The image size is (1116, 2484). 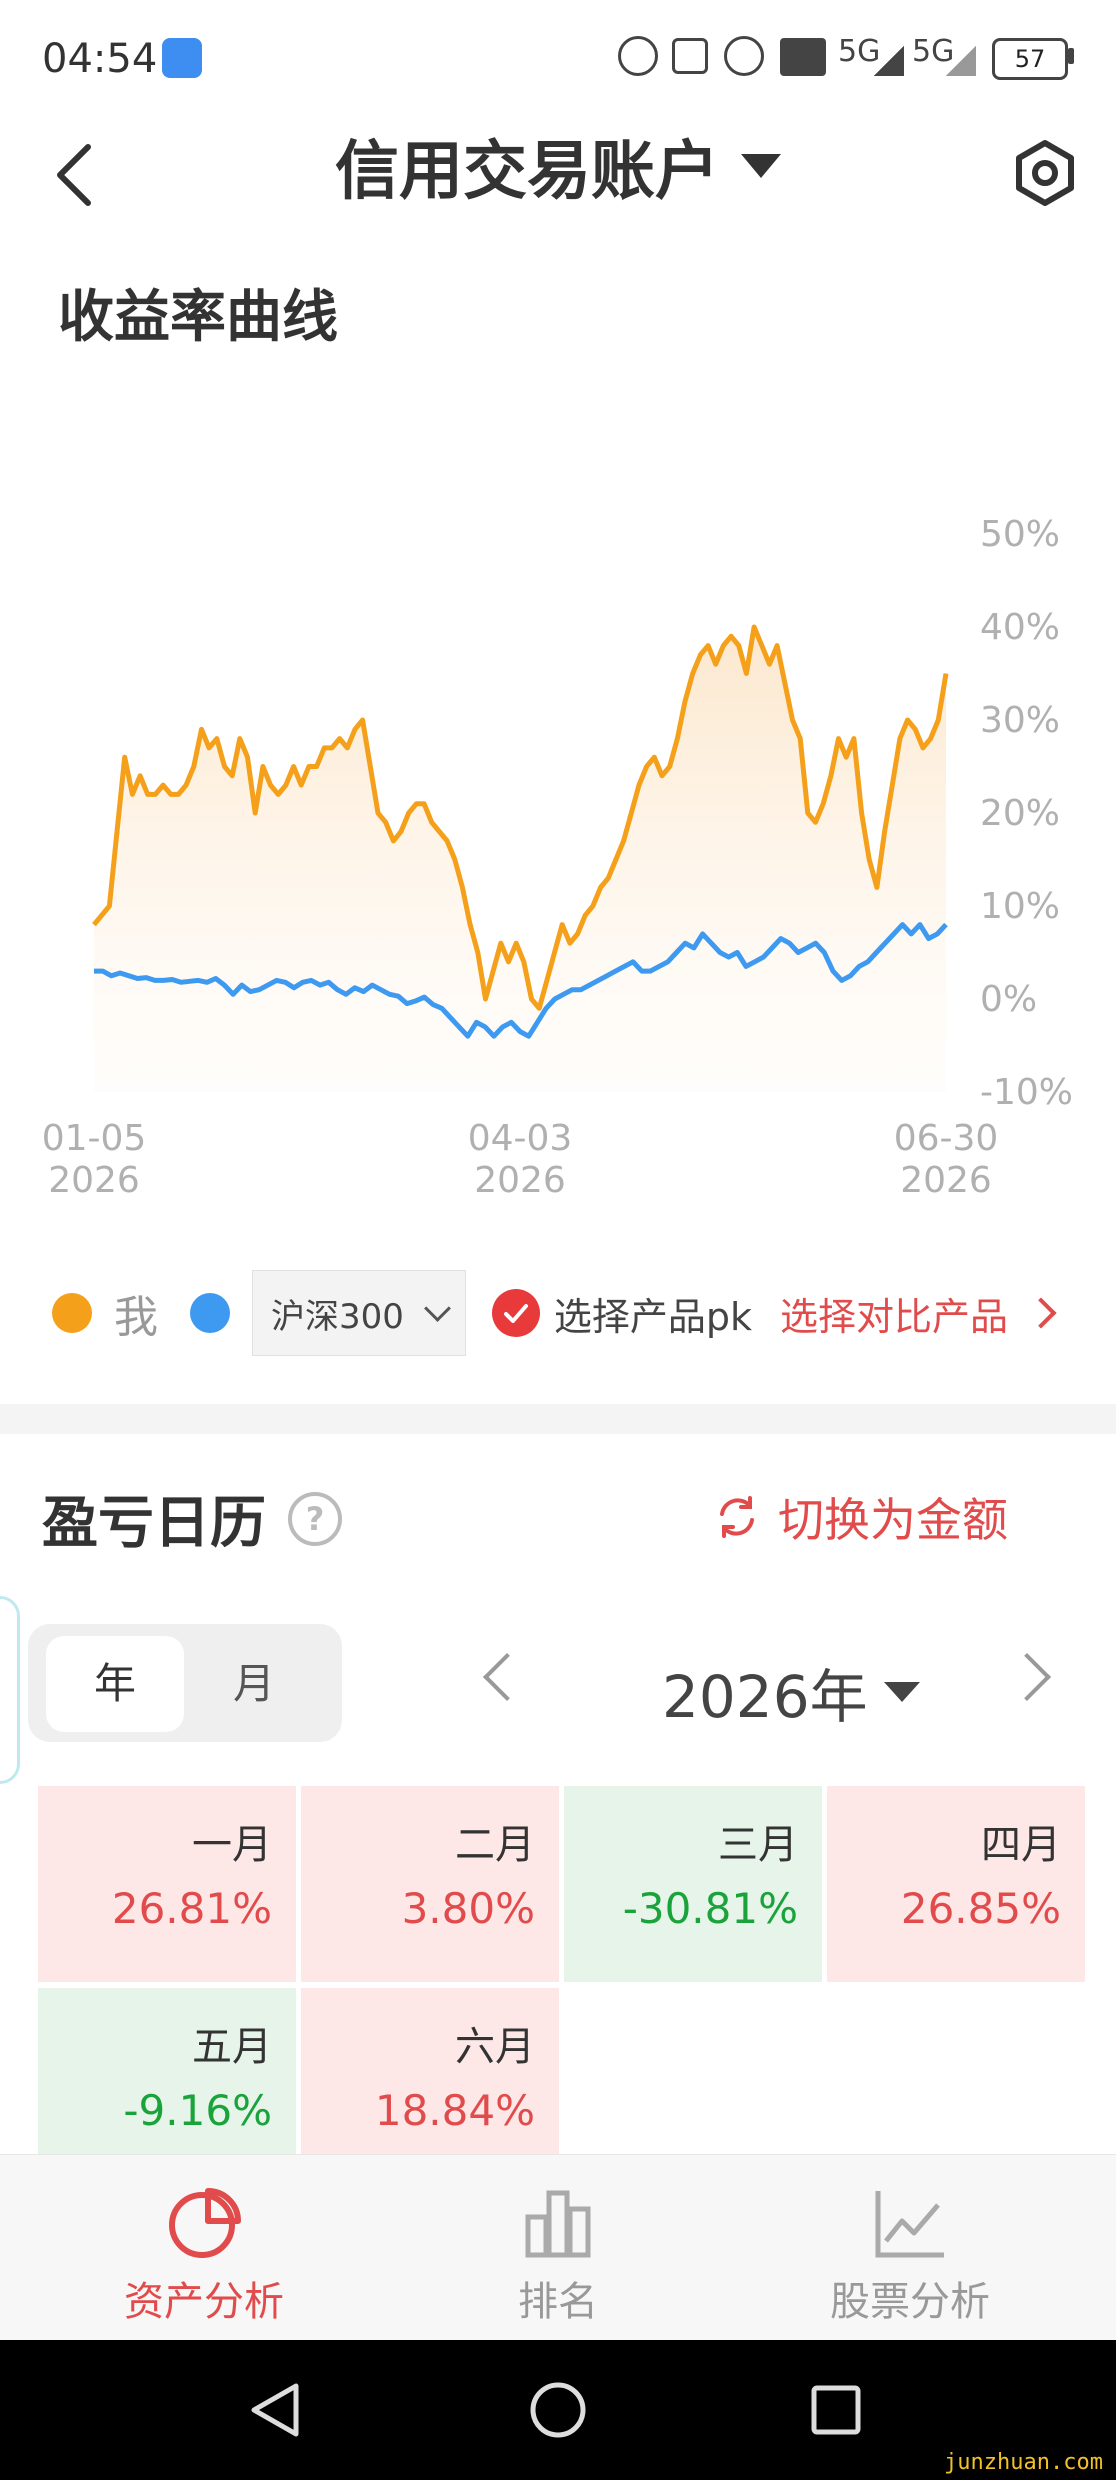 What do you see at coordinates (653, 1316) in the screenshot?
I see `pk-label: 选择产品pk` at bounding box center [653, 1316].